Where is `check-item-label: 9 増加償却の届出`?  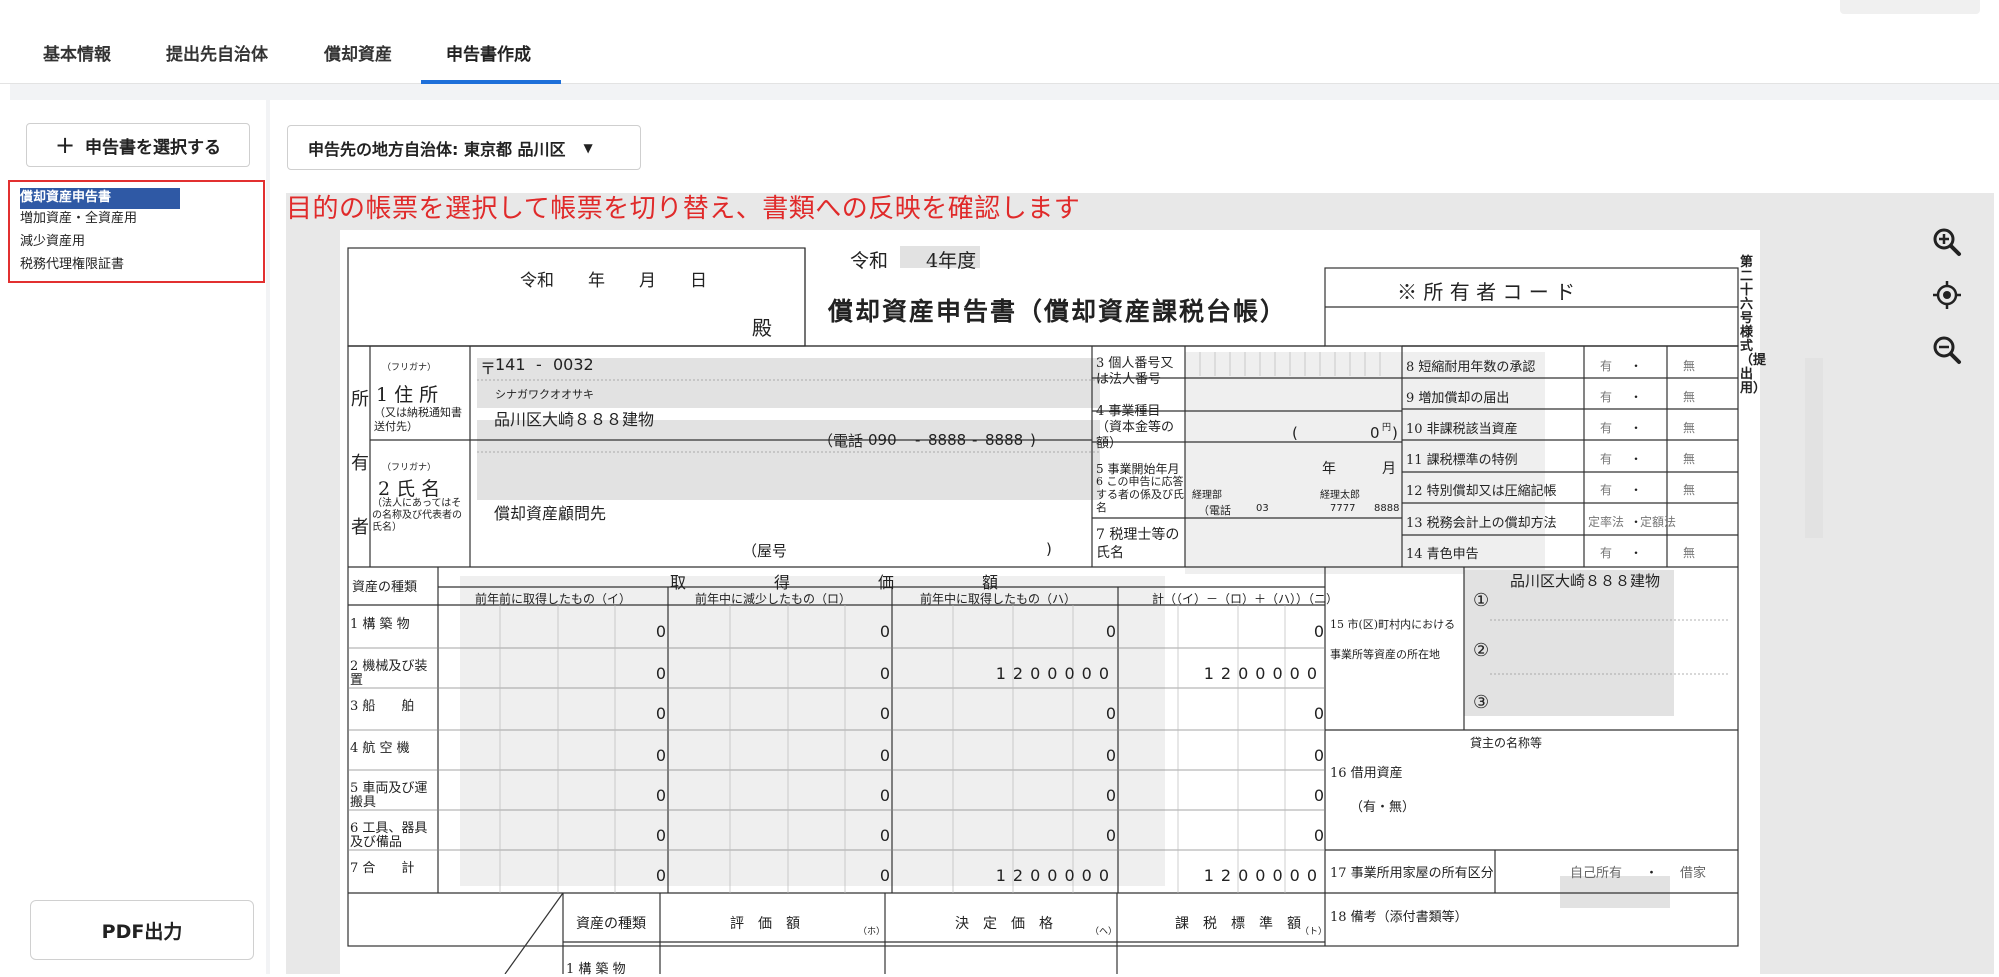 check-item-label: 9 増加償却の届出 is located at coordinates (1458, 398).